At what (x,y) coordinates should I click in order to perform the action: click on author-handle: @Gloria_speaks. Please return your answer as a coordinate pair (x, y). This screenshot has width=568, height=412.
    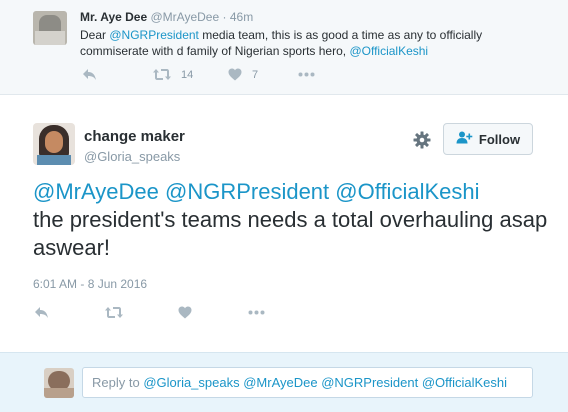
    Looking at the image, I should click on (132, 156).